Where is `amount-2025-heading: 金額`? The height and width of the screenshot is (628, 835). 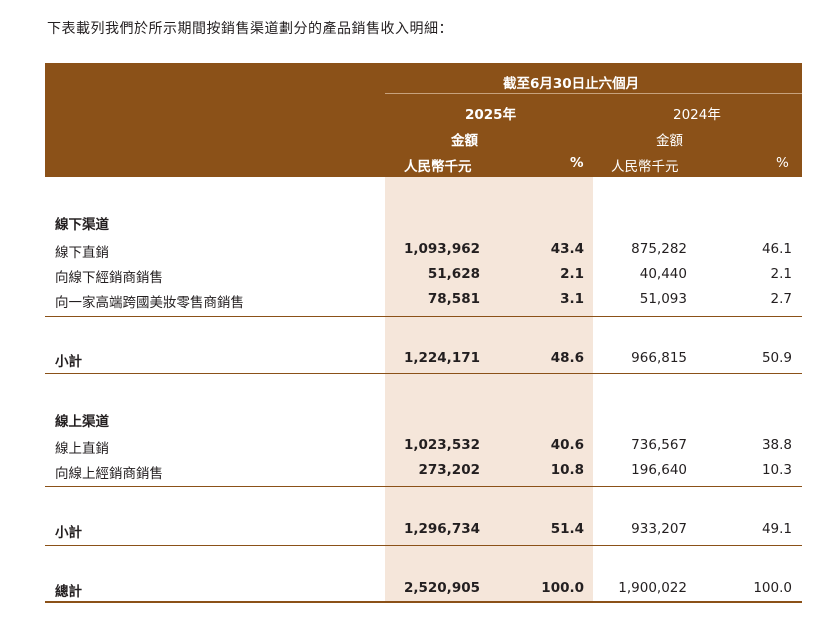 amount-2025-heading: 金額 is located at coordinates (464, 141).